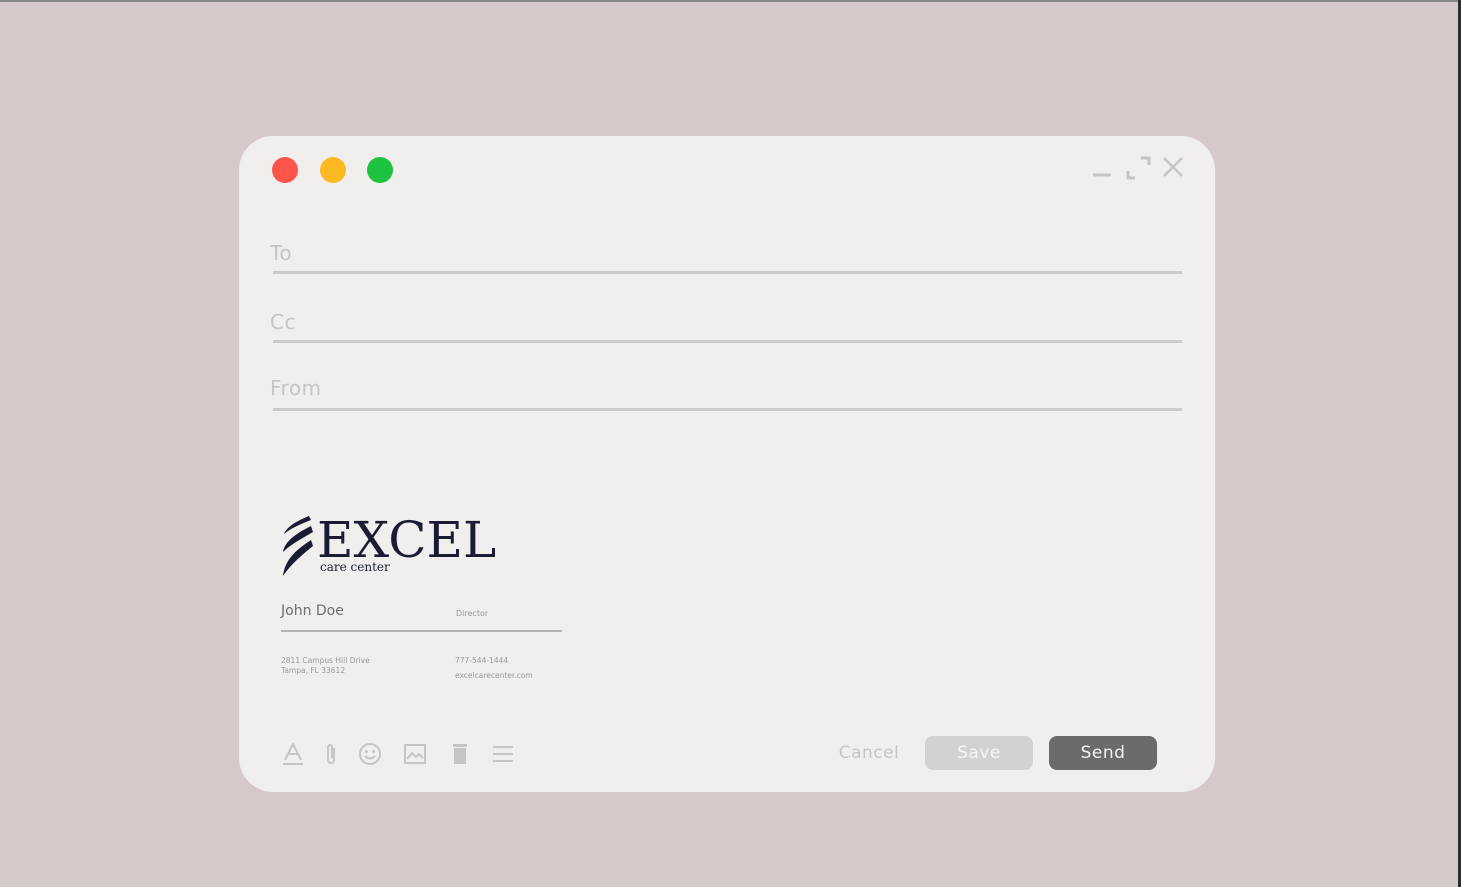 This screenshot has height=887, width=1461. Describe the element at coordinates (482, 660) in the screenshot. I see `signature-phone: 777-544-1444` at that location.